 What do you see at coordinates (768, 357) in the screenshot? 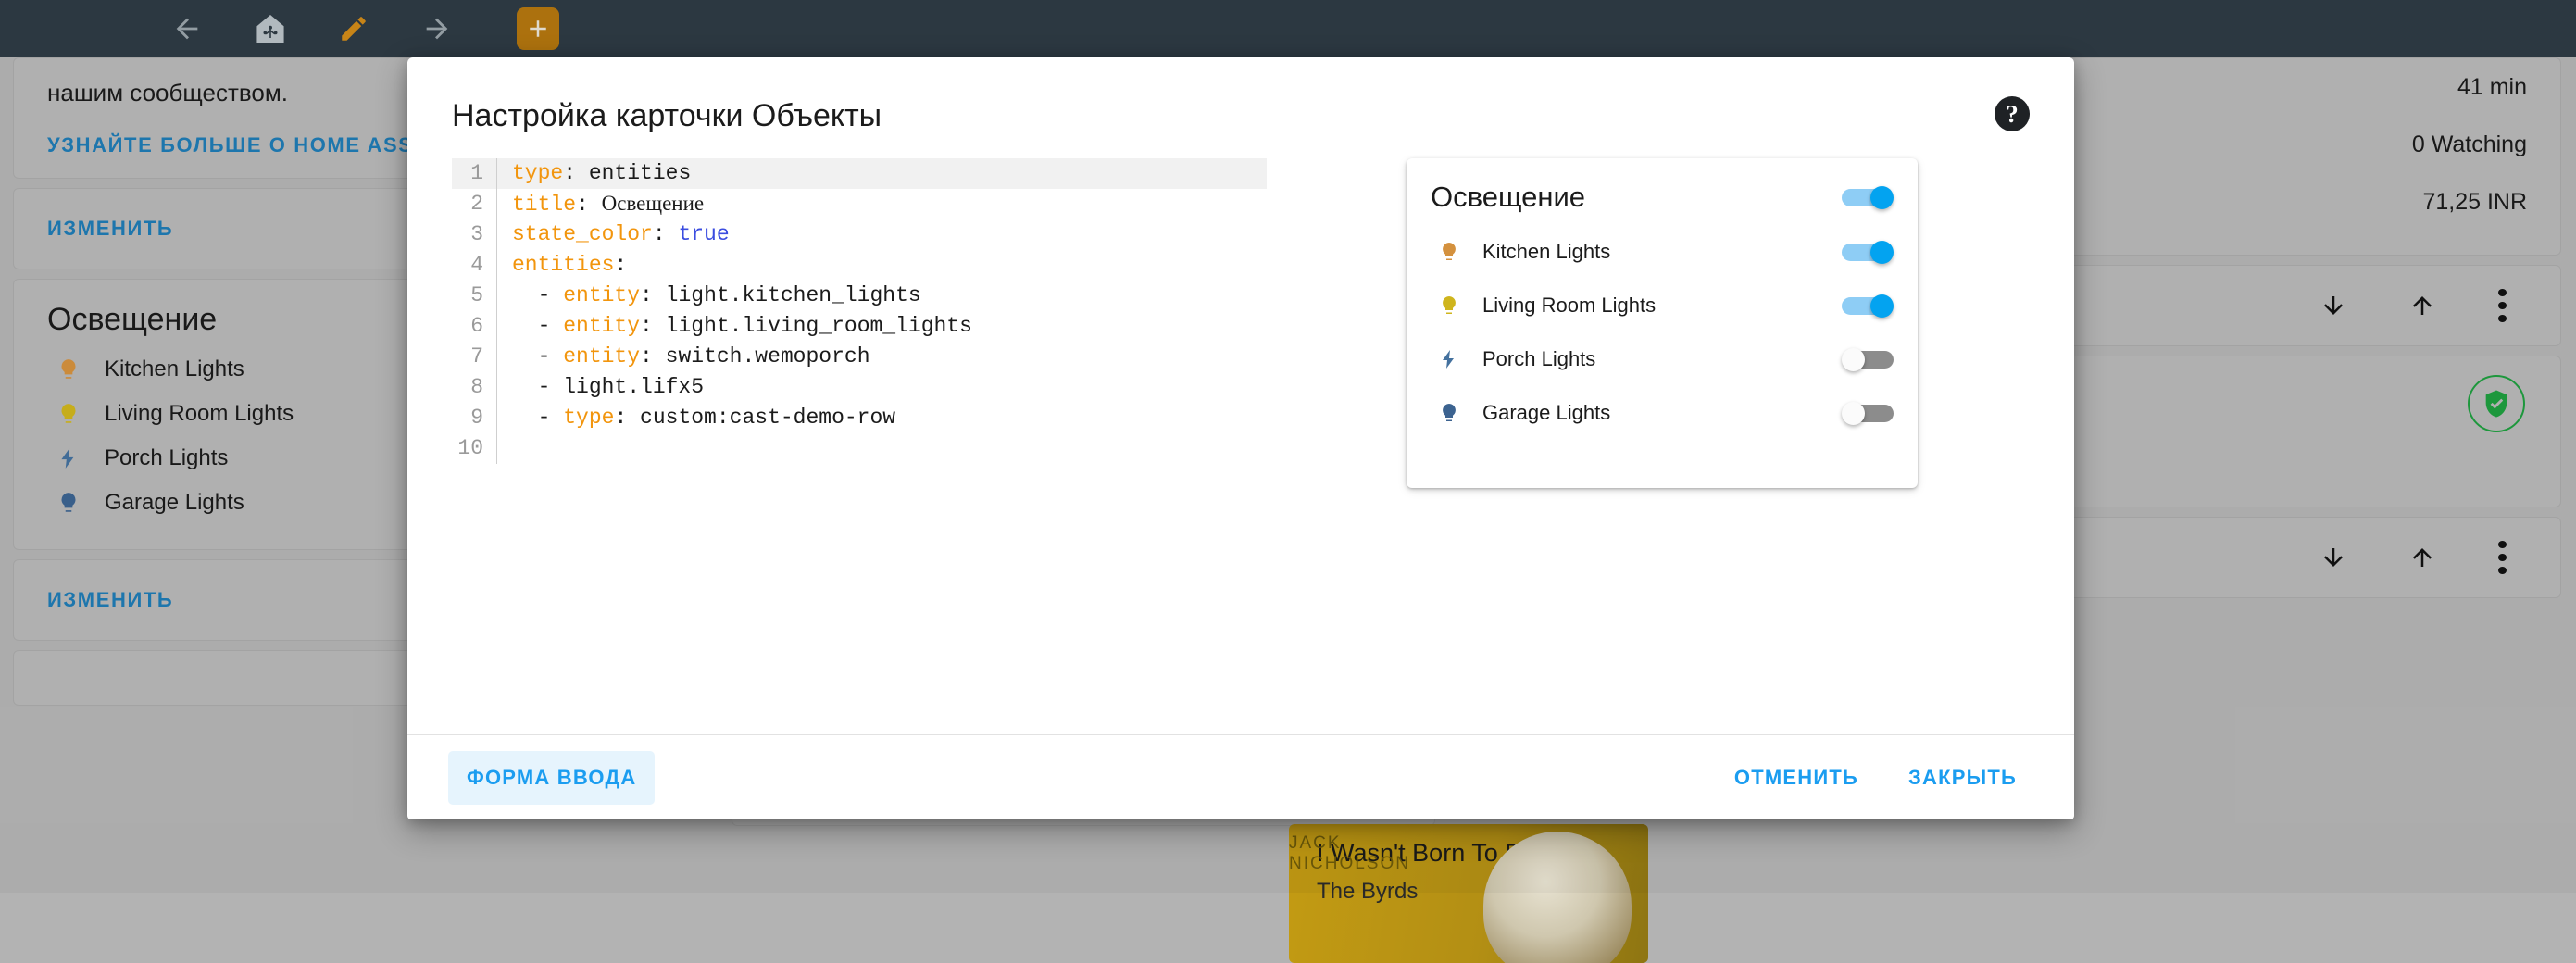
I see `yaml-value: switch.wemoporch` at bounding box center [768, 357].